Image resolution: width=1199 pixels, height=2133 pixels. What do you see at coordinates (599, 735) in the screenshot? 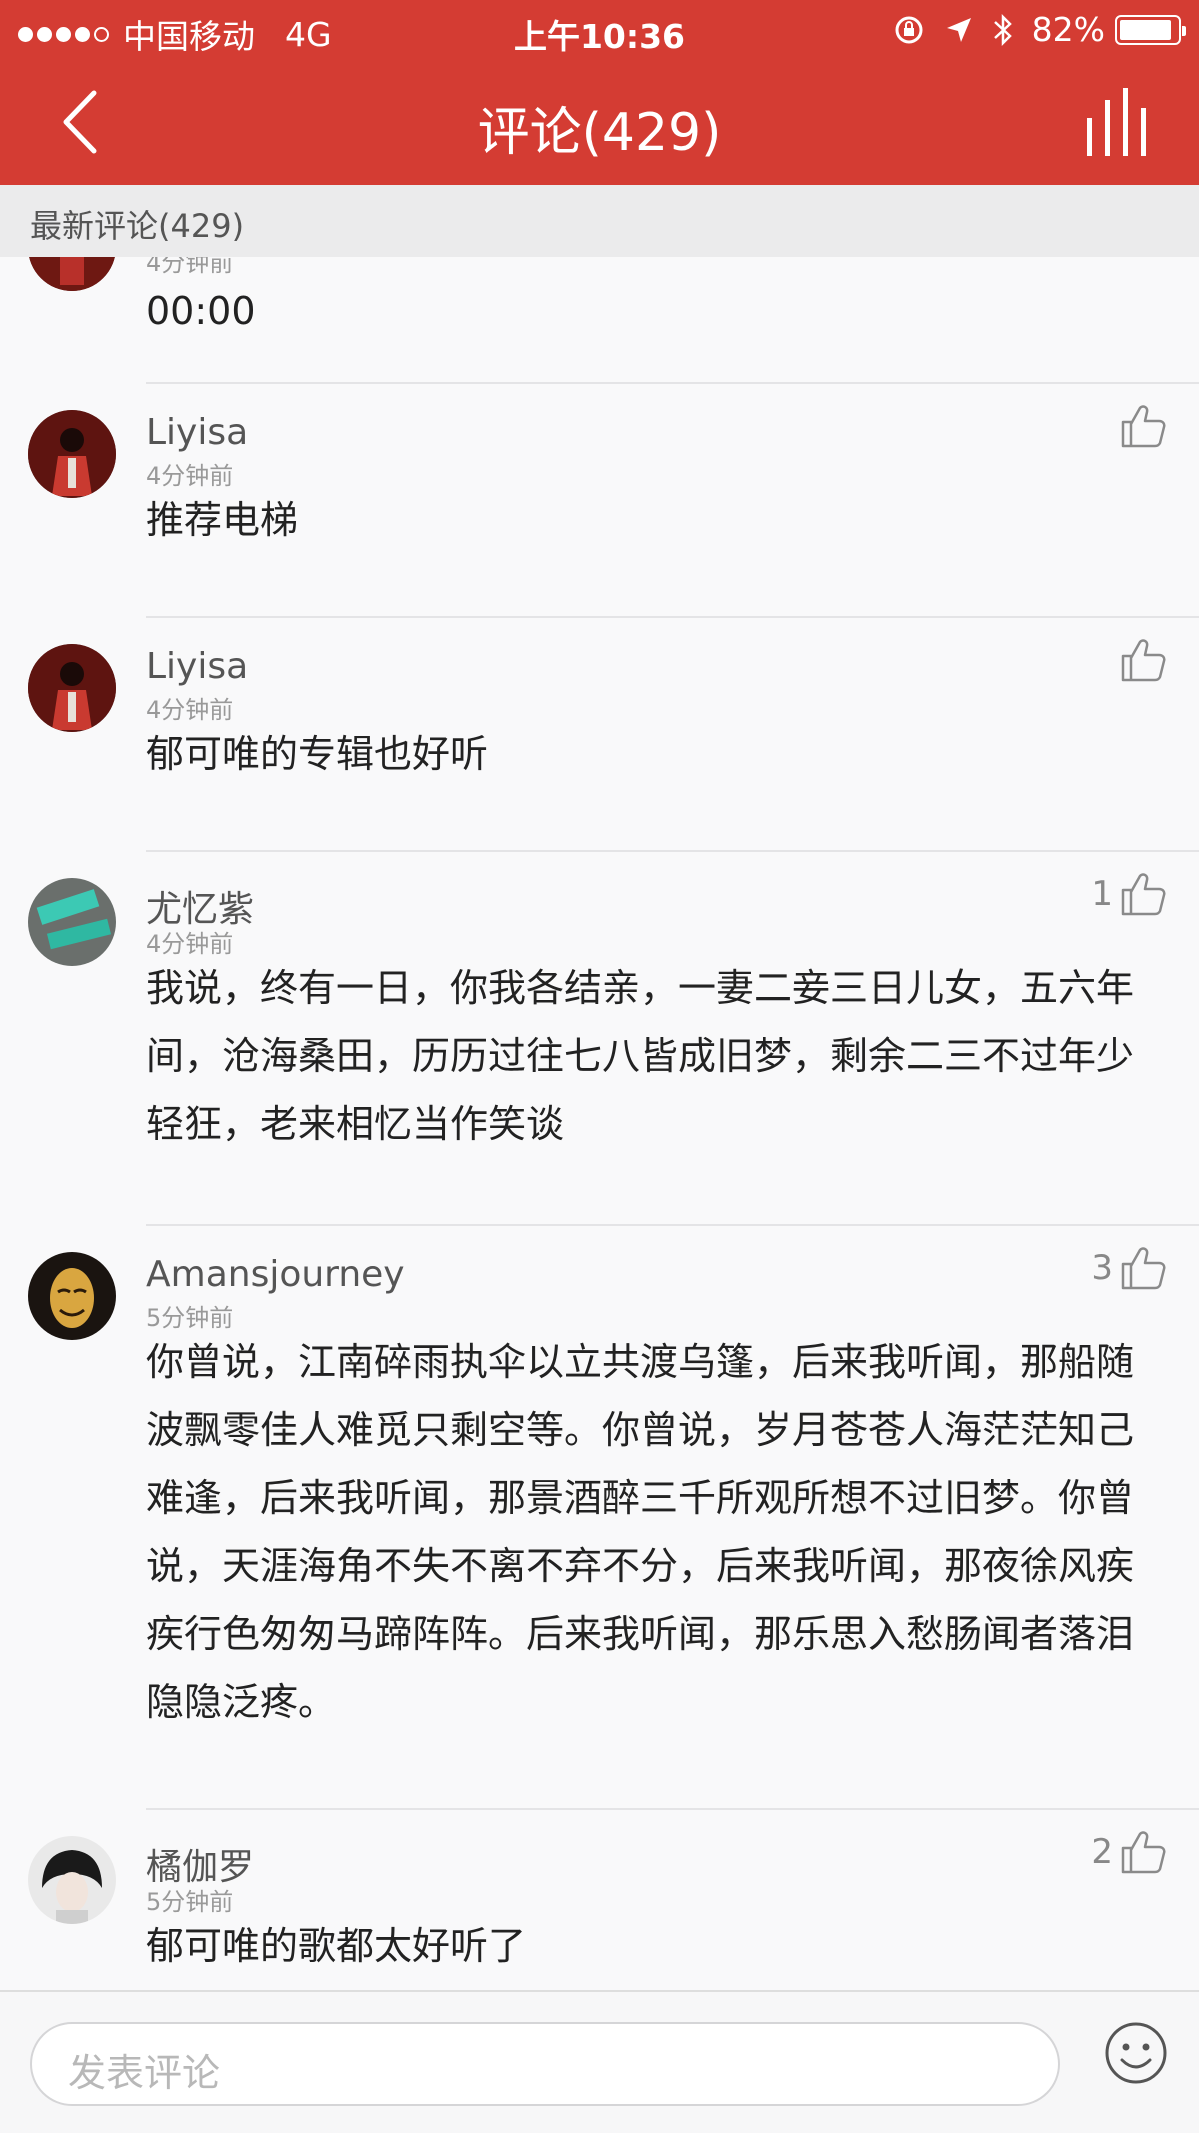
I see `comment-item: Liyisa 4分钟前 郁可唯的专辑也好听` at bounding box center [599, 735].